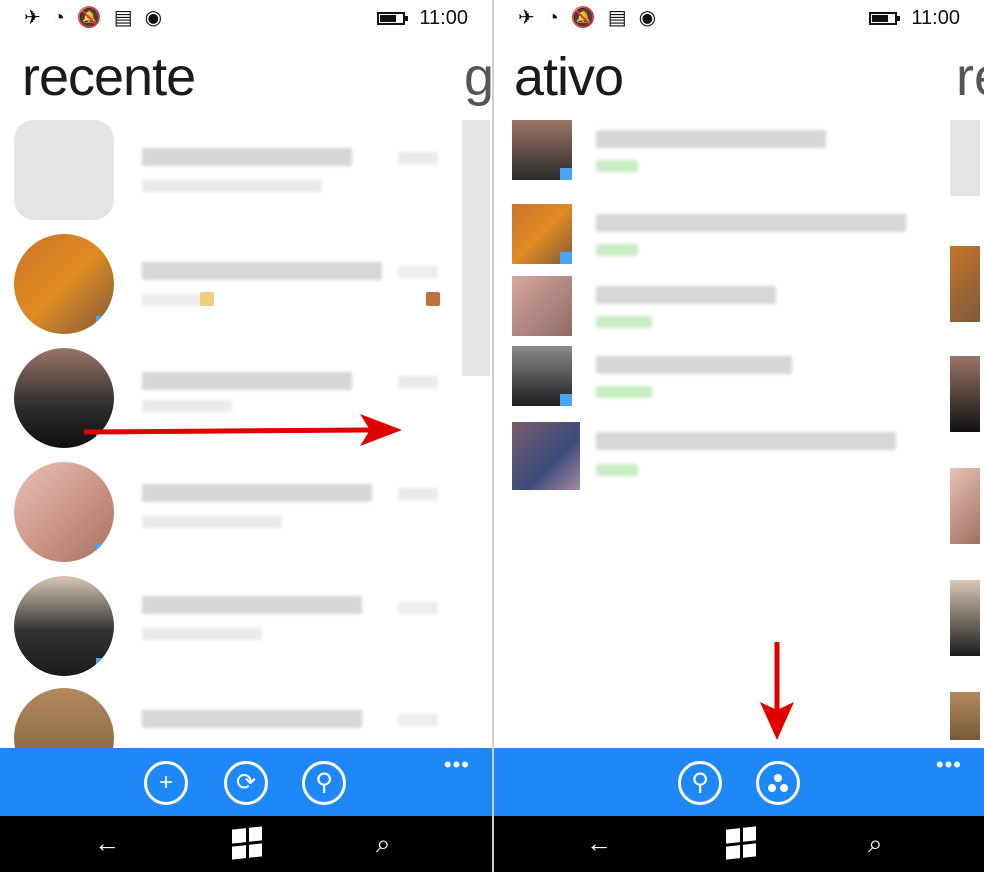  What do you see at coordinates (166, 783) in the screenshot?
I see `plus-circle-icon: +` at bounding box center [166, 783].